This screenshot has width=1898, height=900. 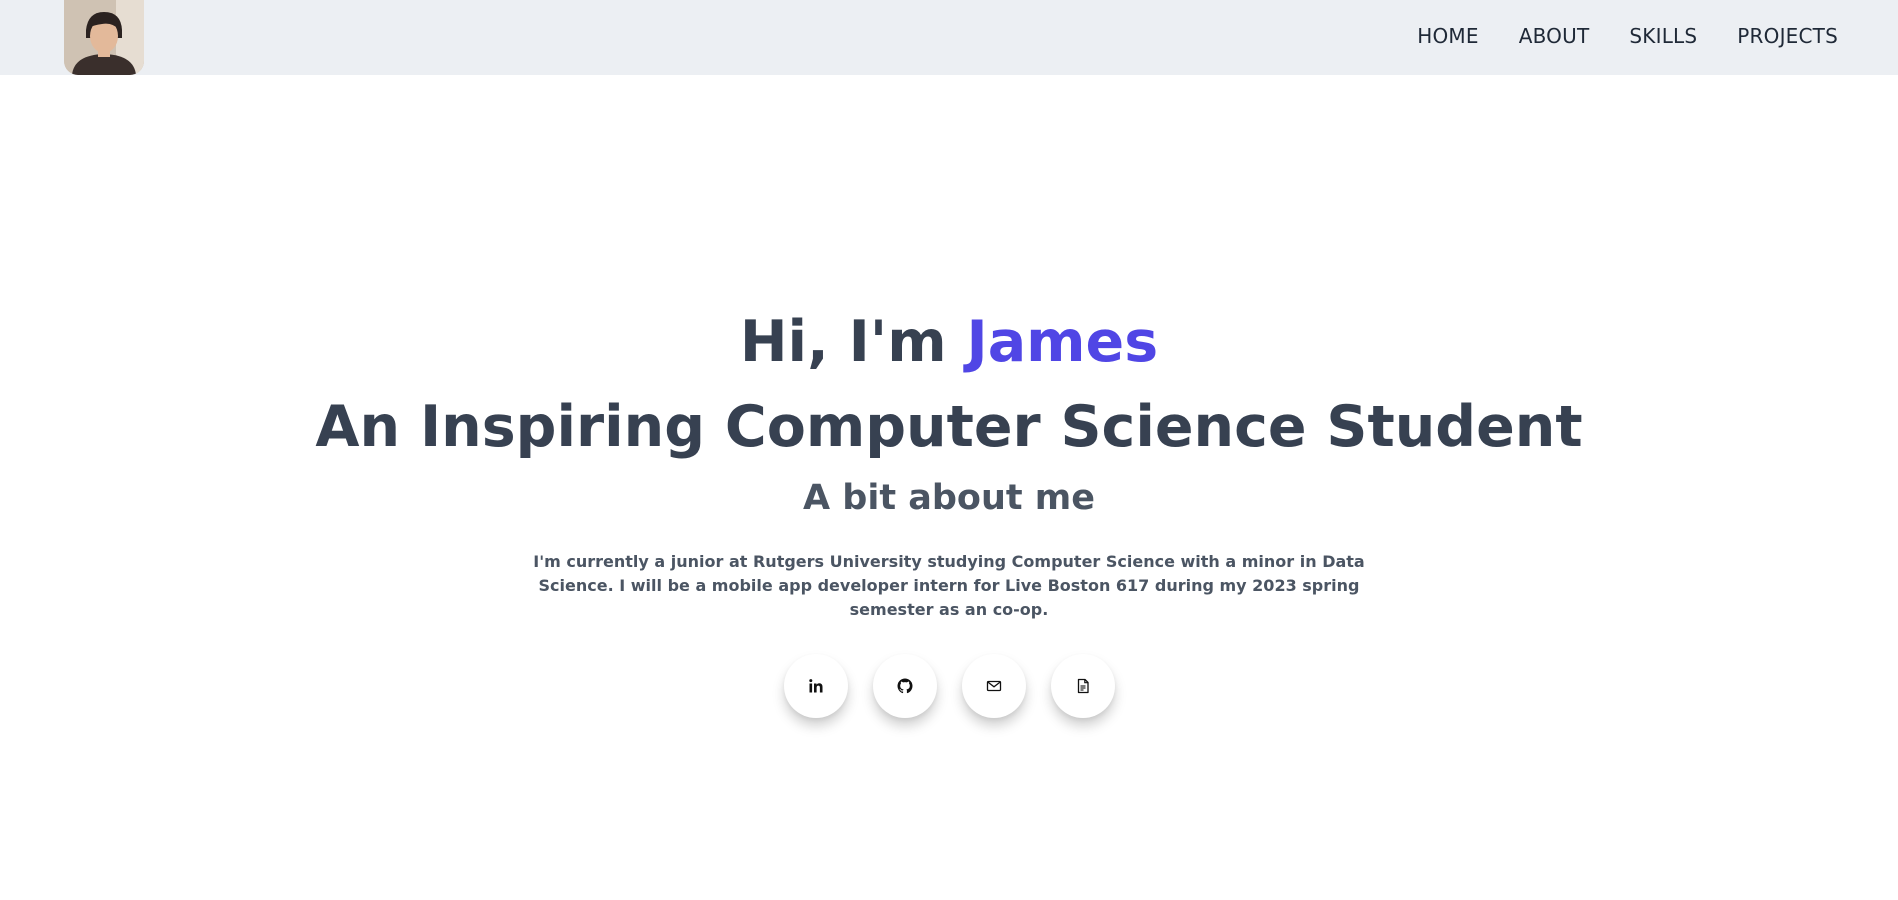 What do you see at coordinates (949, 686) in the screenshot?
I see `social-links` at bounding box center [949, 686].